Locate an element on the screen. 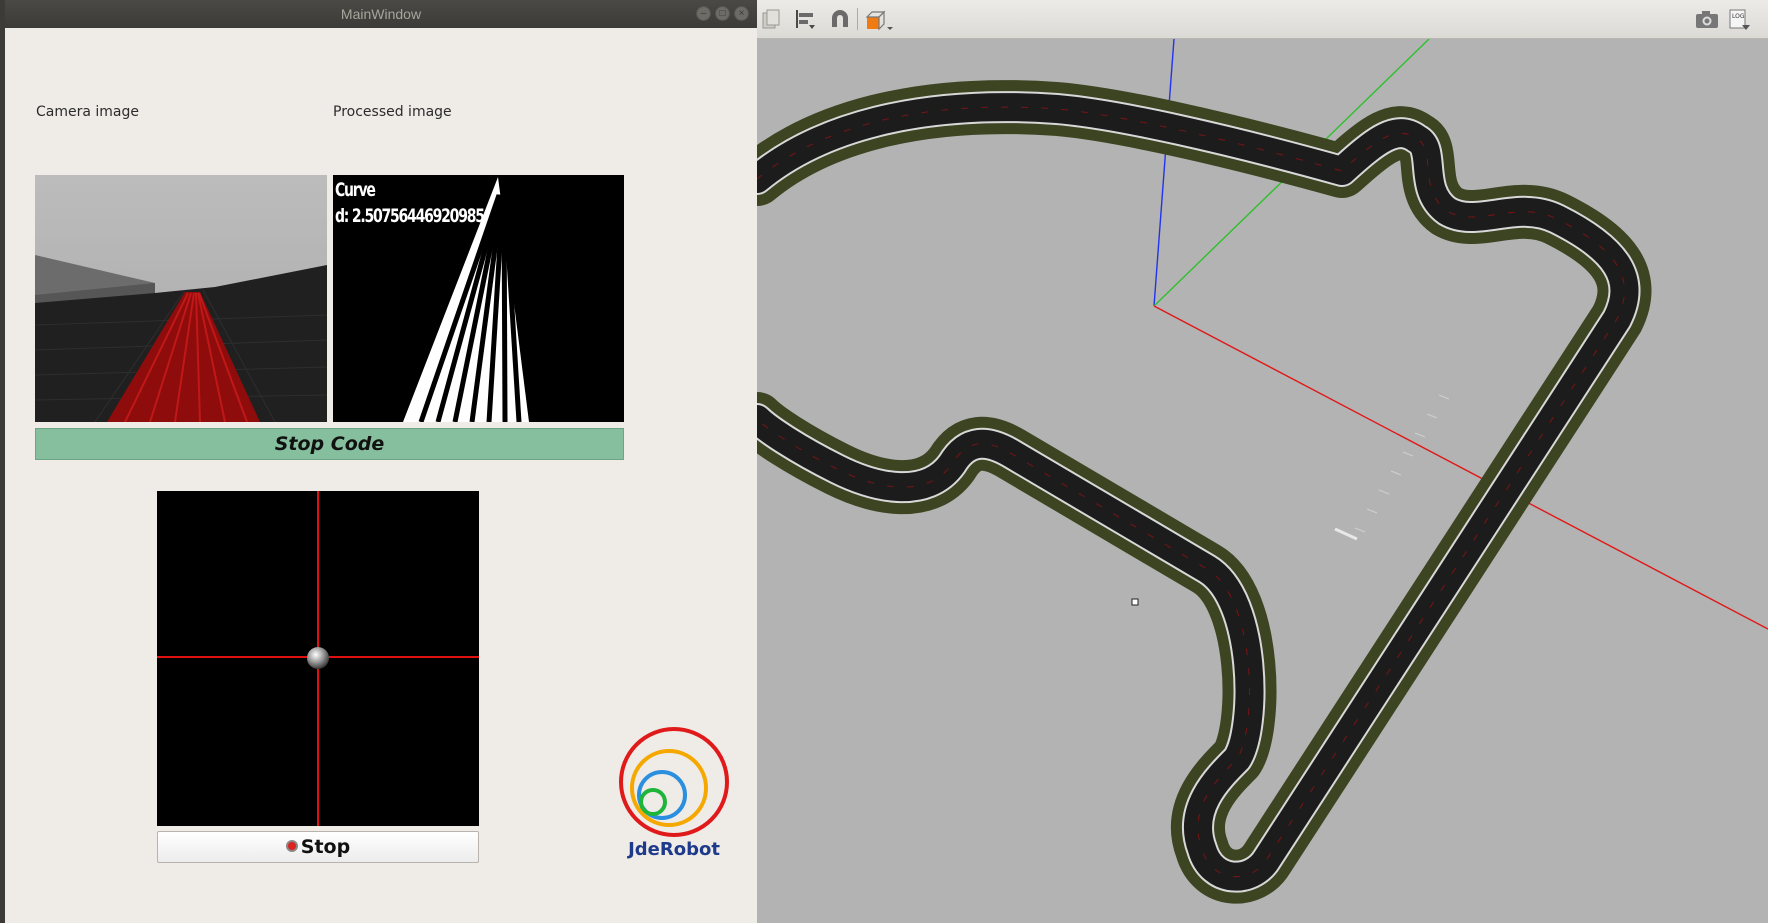  window-title: MainWindow is located at coordinates (381, 14).